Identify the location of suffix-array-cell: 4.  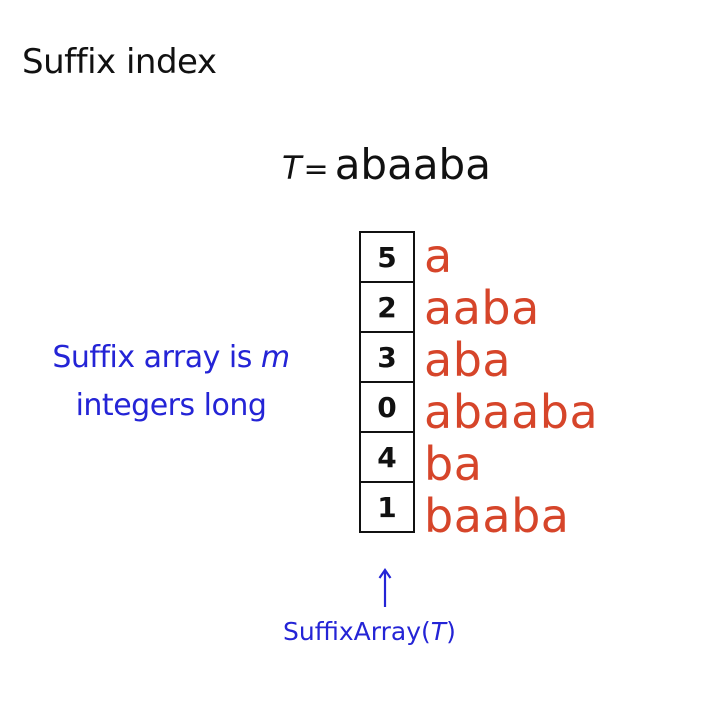
(387, 458).